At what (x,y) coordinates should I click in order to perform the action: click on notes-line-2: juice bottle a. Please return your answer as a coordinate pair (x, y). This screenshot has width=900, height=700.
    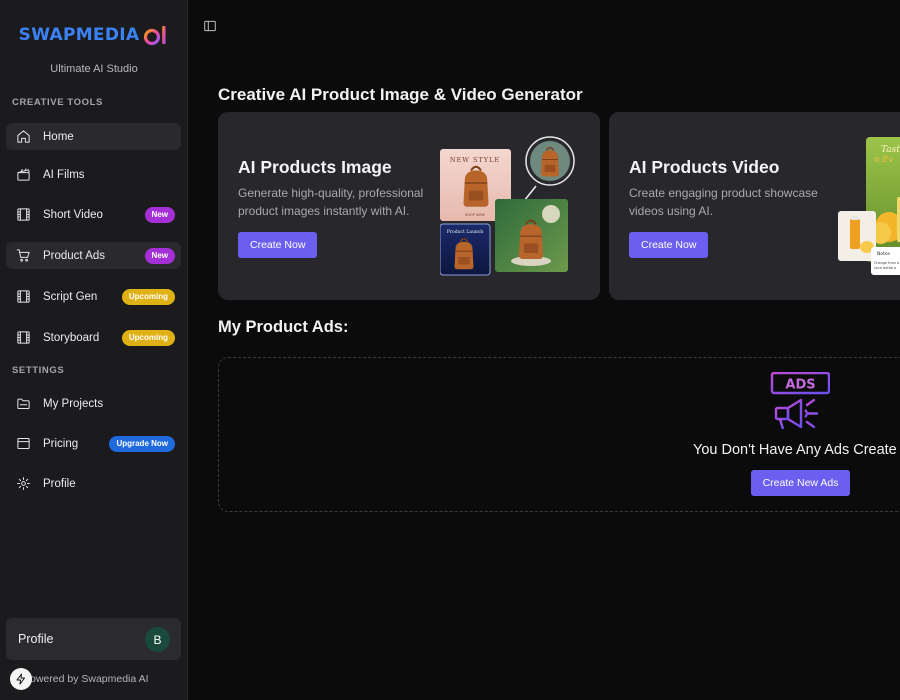
    Looking at the image, I should click on (884, 268).